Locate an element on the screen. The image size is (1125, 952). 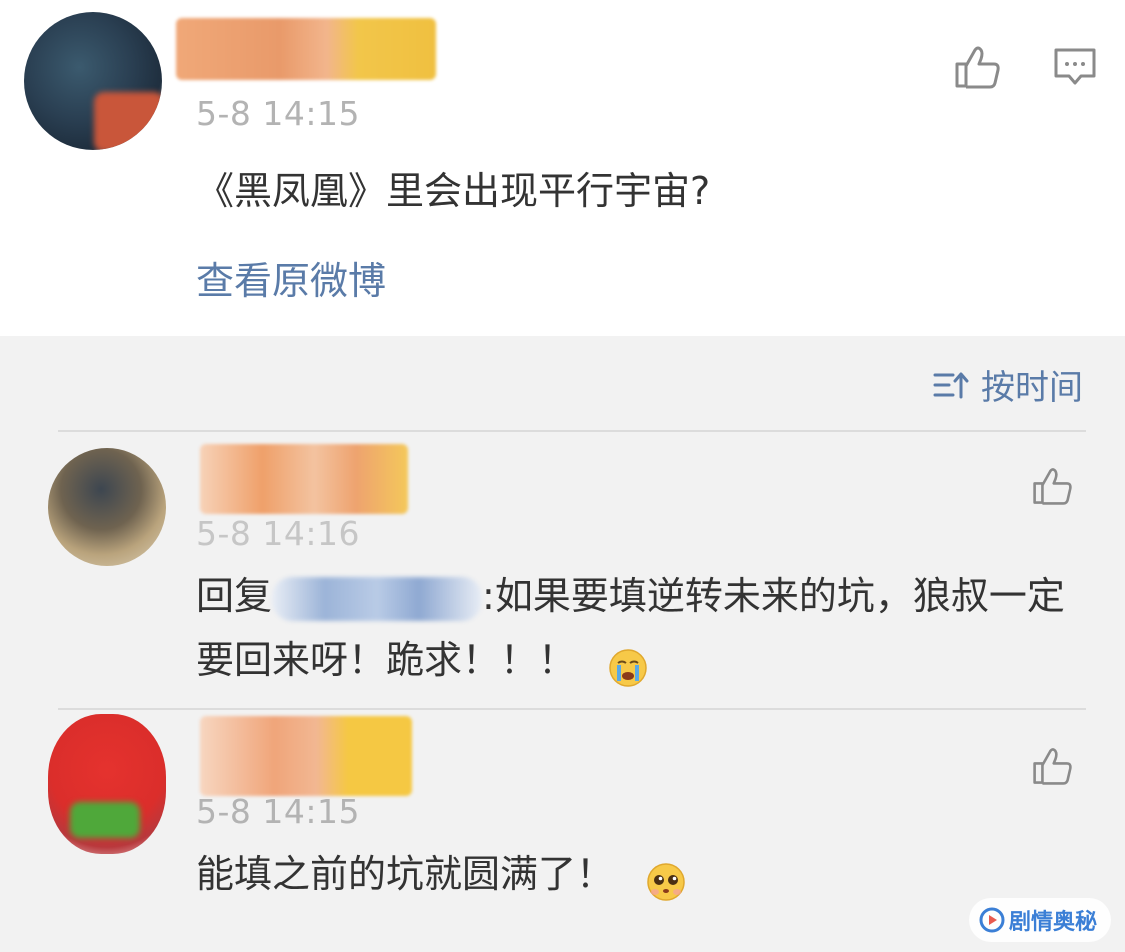
post-timestamp: 5-8 14:15 is located at coordinates (278, 113).